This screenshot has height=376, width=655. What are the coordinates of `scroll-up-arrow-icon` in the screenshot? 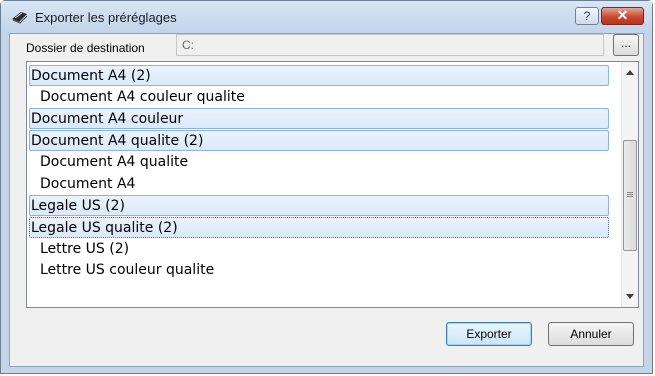 It's located at (630, 72).